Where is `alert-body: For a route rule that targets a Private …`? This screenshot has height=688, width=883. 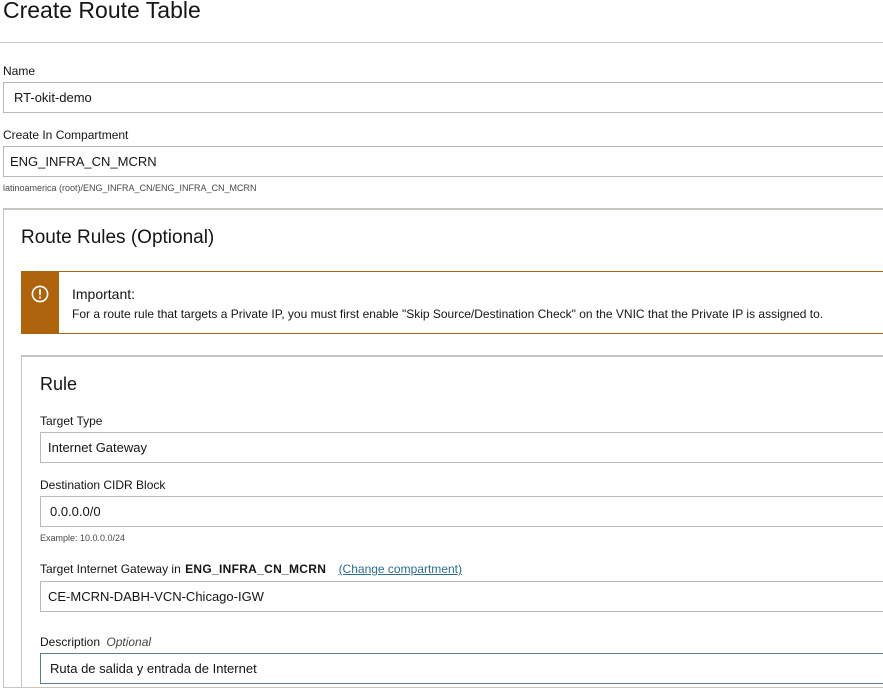
alert-body: For a route rule that targets a Private … is located at coordinates (448, 314).